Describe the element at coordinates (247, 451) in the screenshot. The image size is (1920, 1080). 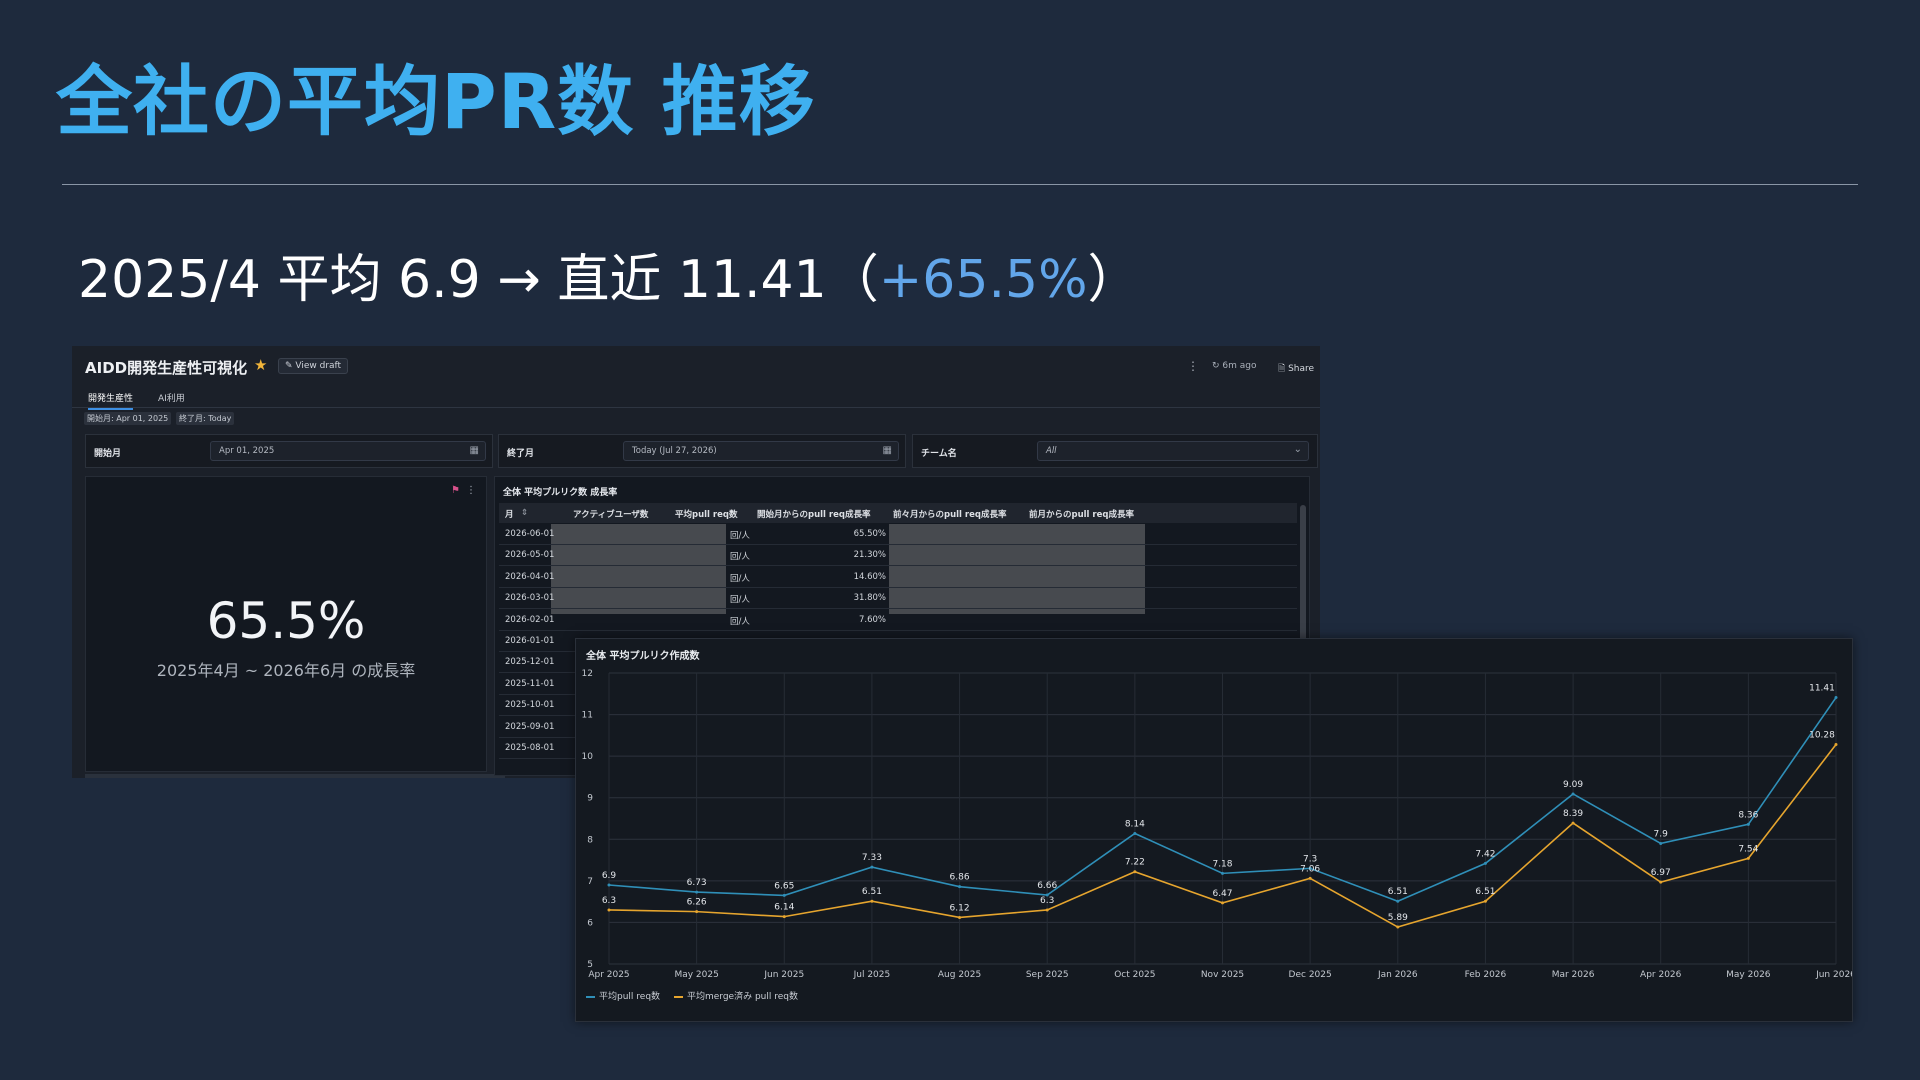
I see `start-month-value: Apr 01, 2025` at that location.